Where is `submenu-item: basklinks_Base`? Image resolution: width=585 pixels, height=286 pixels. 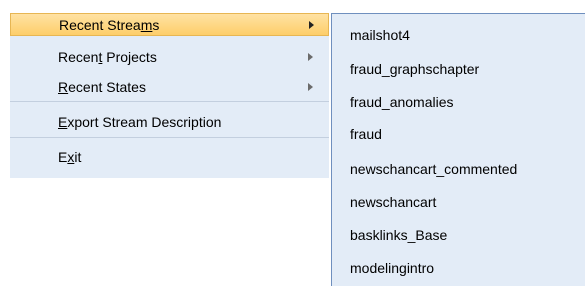 submenu-item: basklinks_Base is located at coordinates (398, 235).